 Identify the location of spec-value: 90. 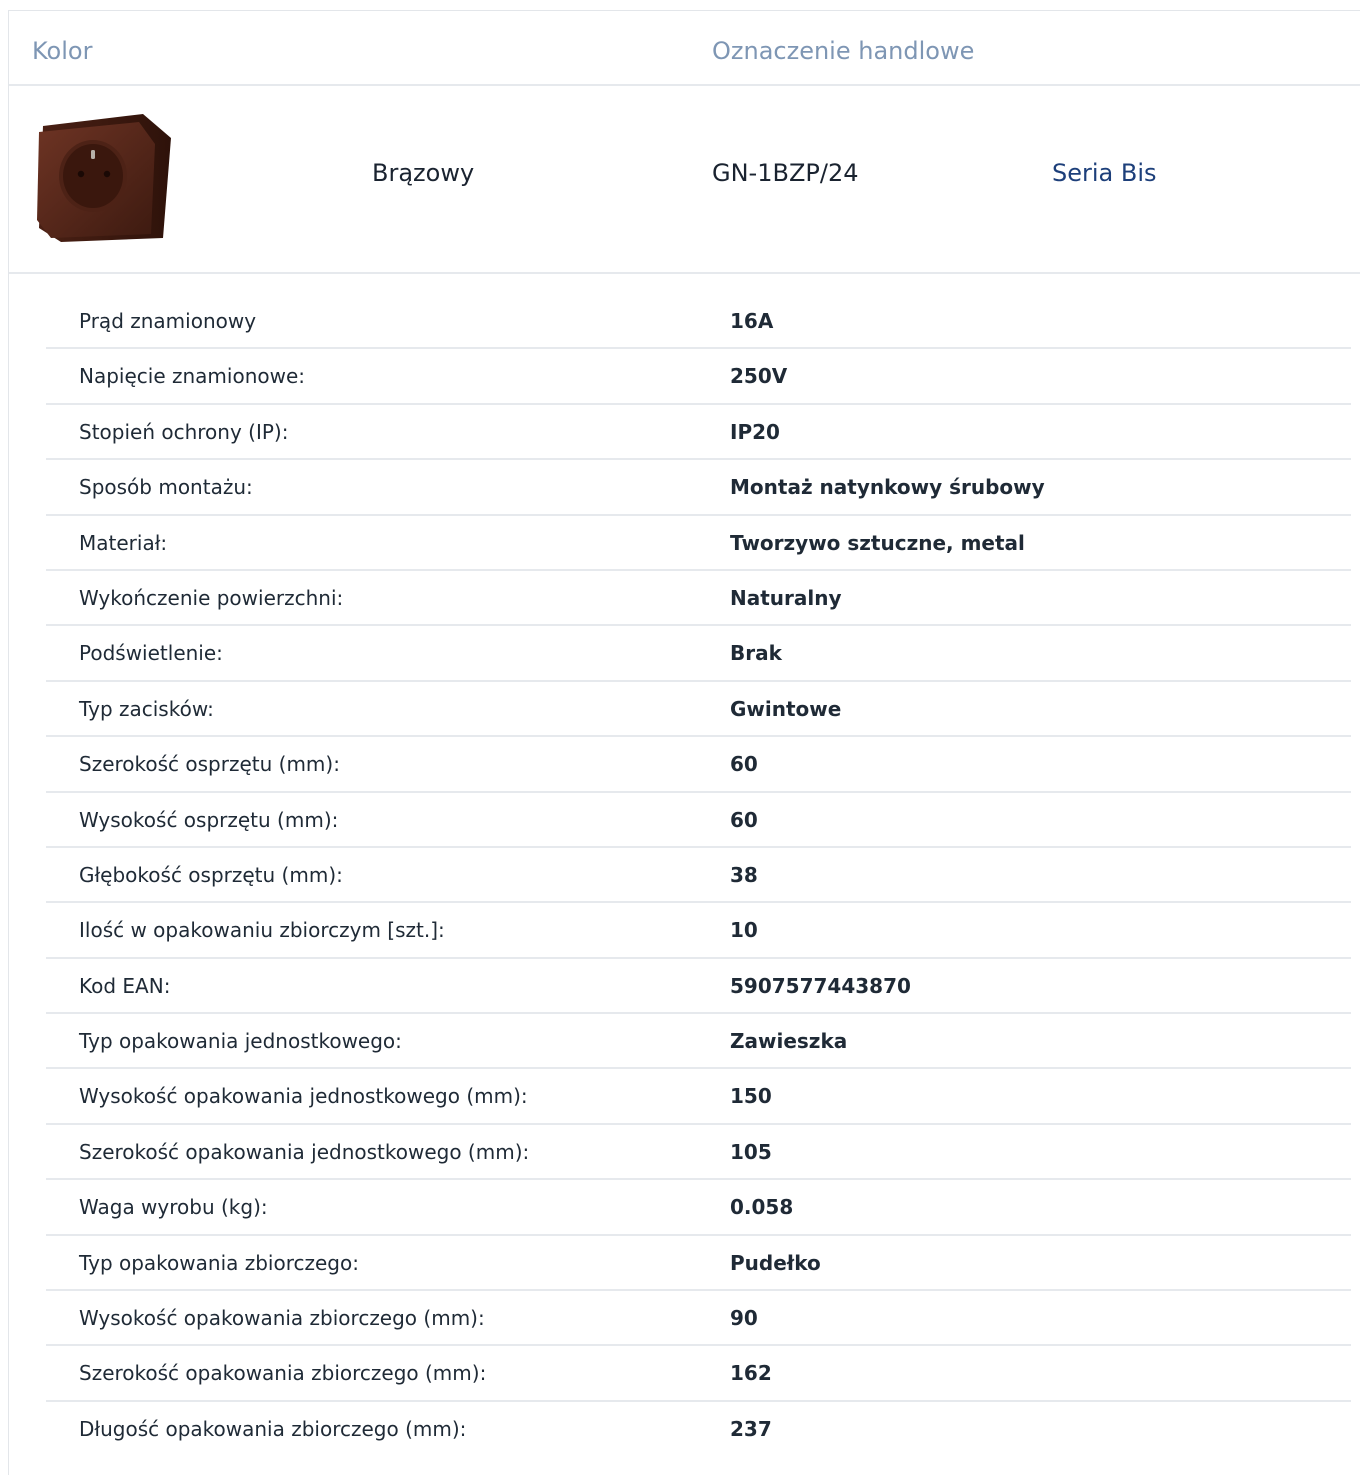
(744, 1318).